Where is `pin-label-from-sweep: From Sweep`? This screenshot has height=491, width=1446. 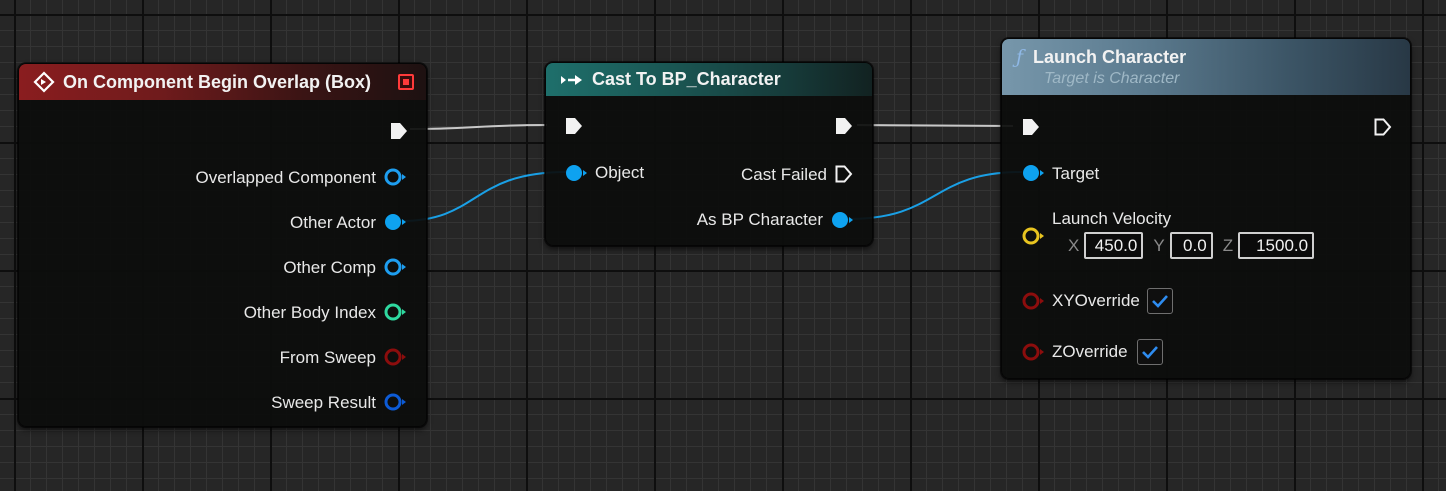
pin-label-from-sweep: From Sweep is located at coordinates (327, 357).